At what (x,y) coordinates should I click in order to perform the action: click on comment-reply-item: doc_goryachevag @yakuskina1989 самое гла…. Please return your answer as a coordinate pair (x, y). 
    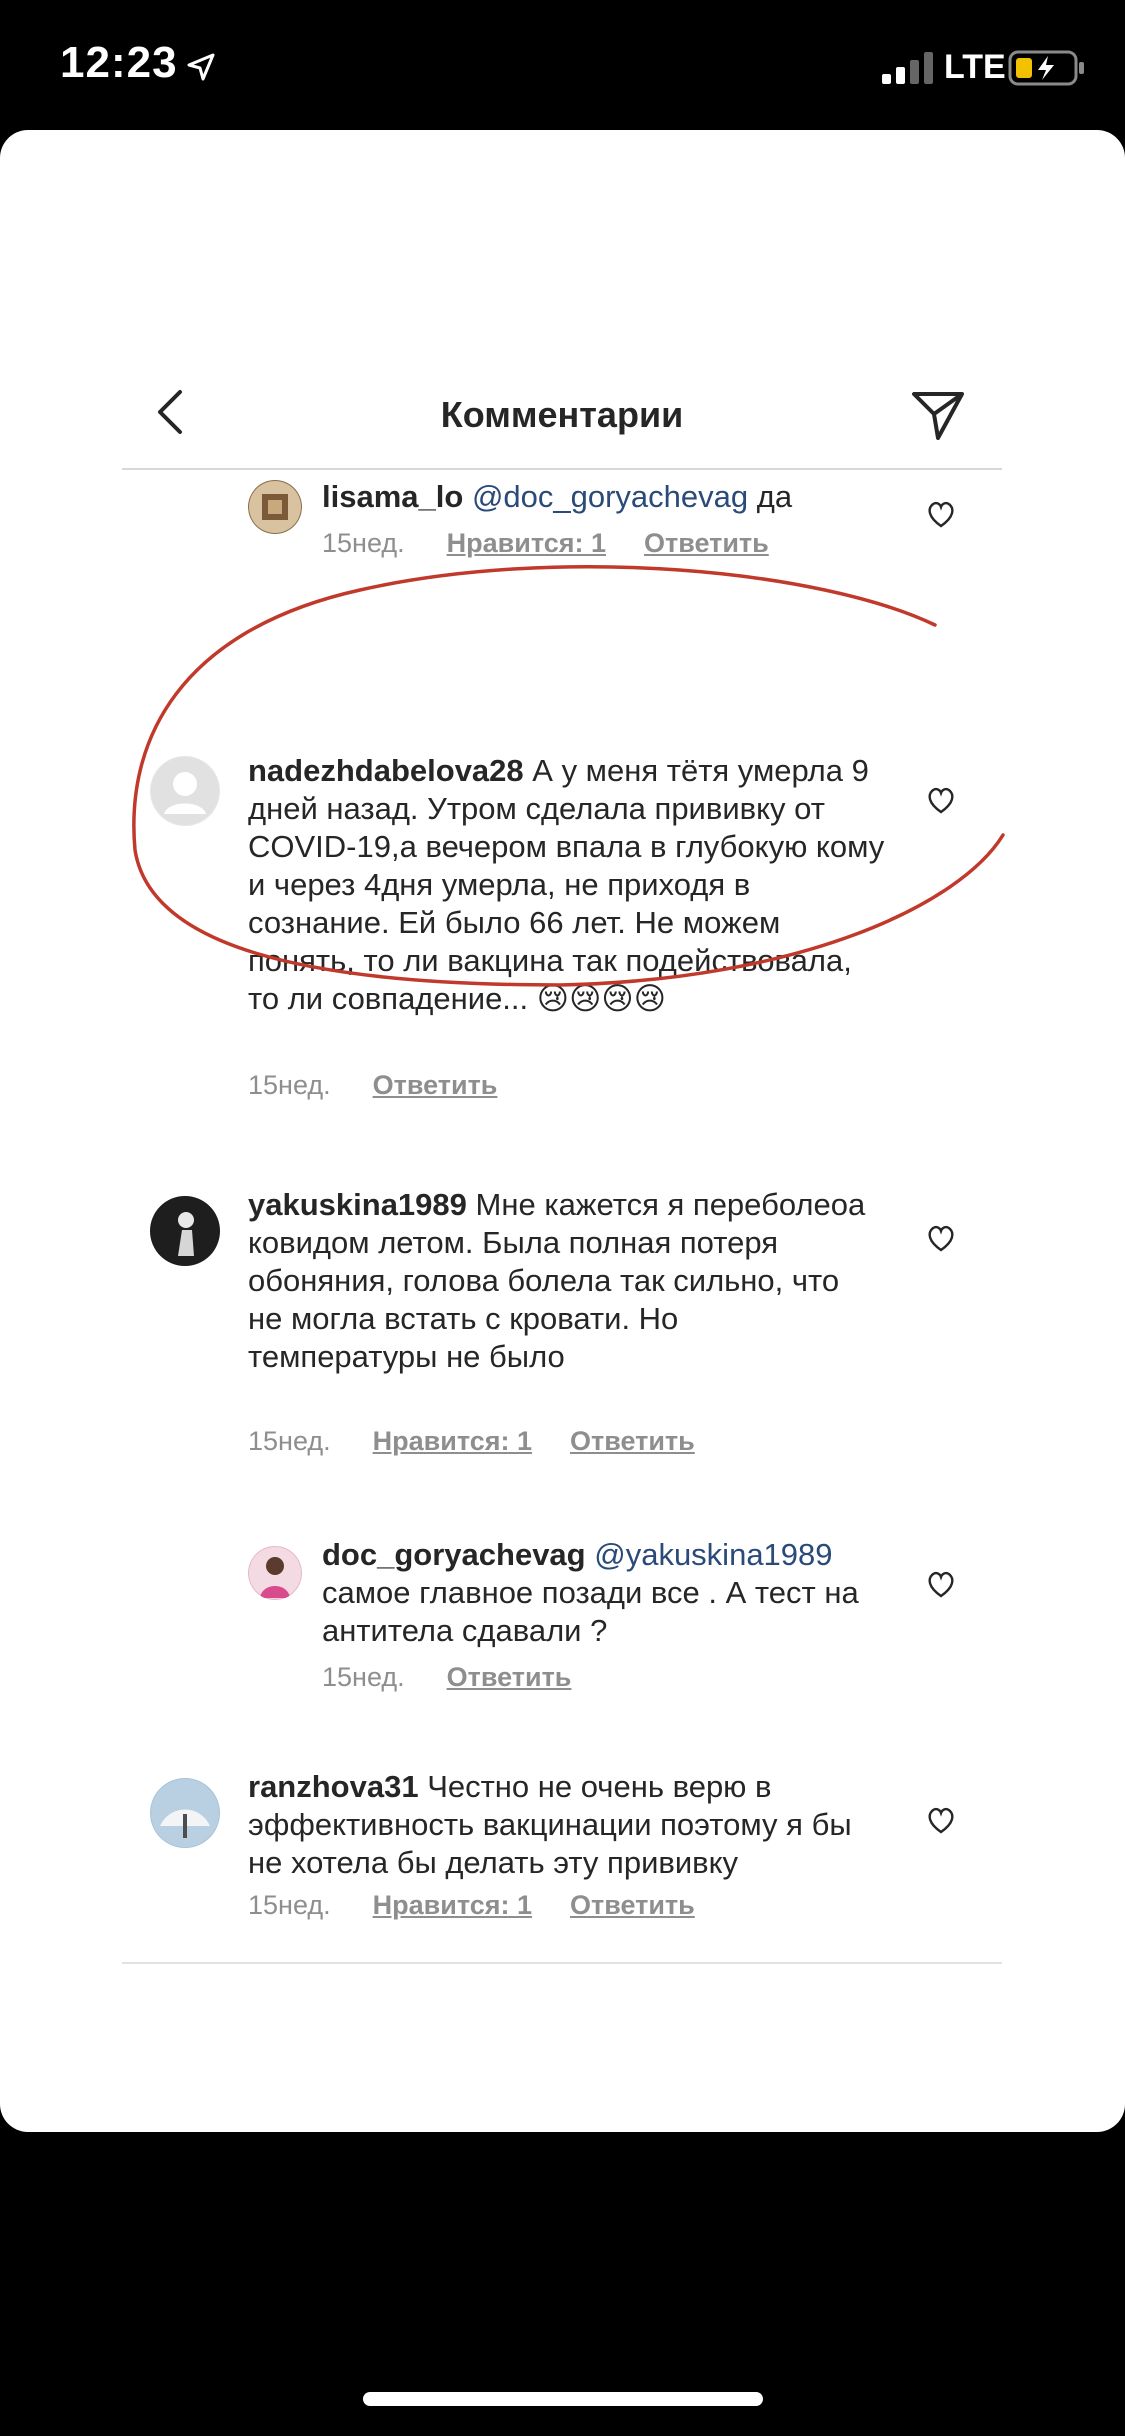
    Looking at the image, I should click on (556, 1627).